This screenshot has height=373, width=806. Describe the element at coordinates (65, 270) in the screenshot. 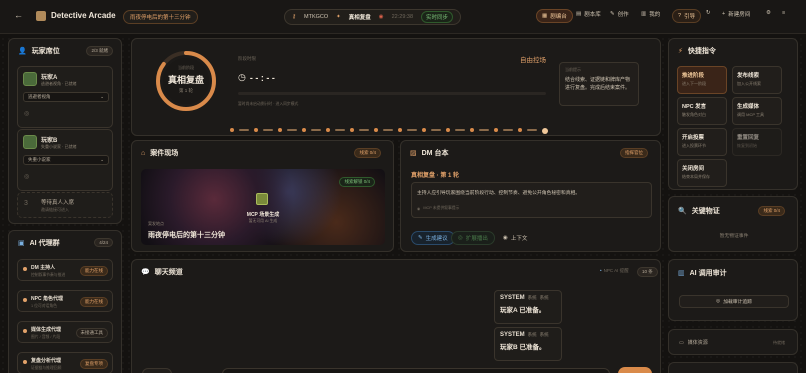

I see `agent-row: DM 主持人 控制叙事节奏与推进 能力在线` at that location.